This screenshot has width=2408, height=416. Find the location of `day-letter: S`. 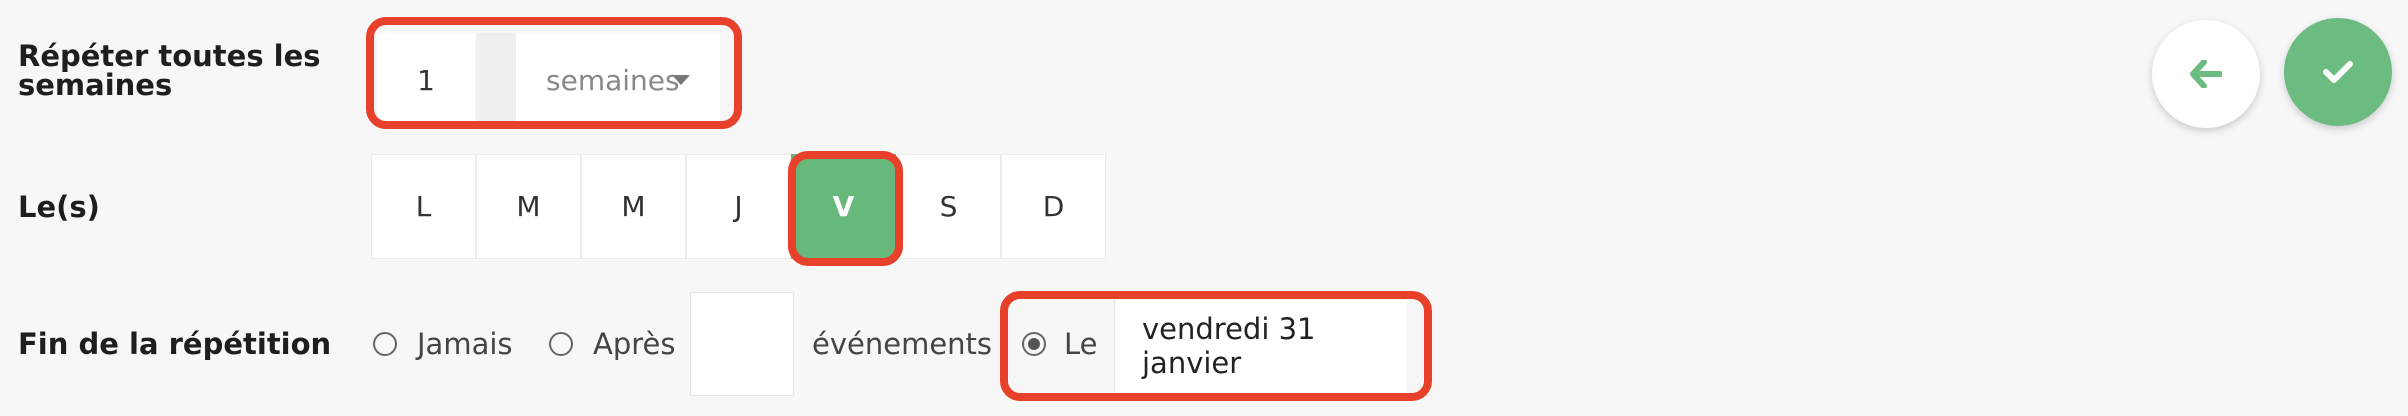

day-letter: S is located at coordinates (948, 206).